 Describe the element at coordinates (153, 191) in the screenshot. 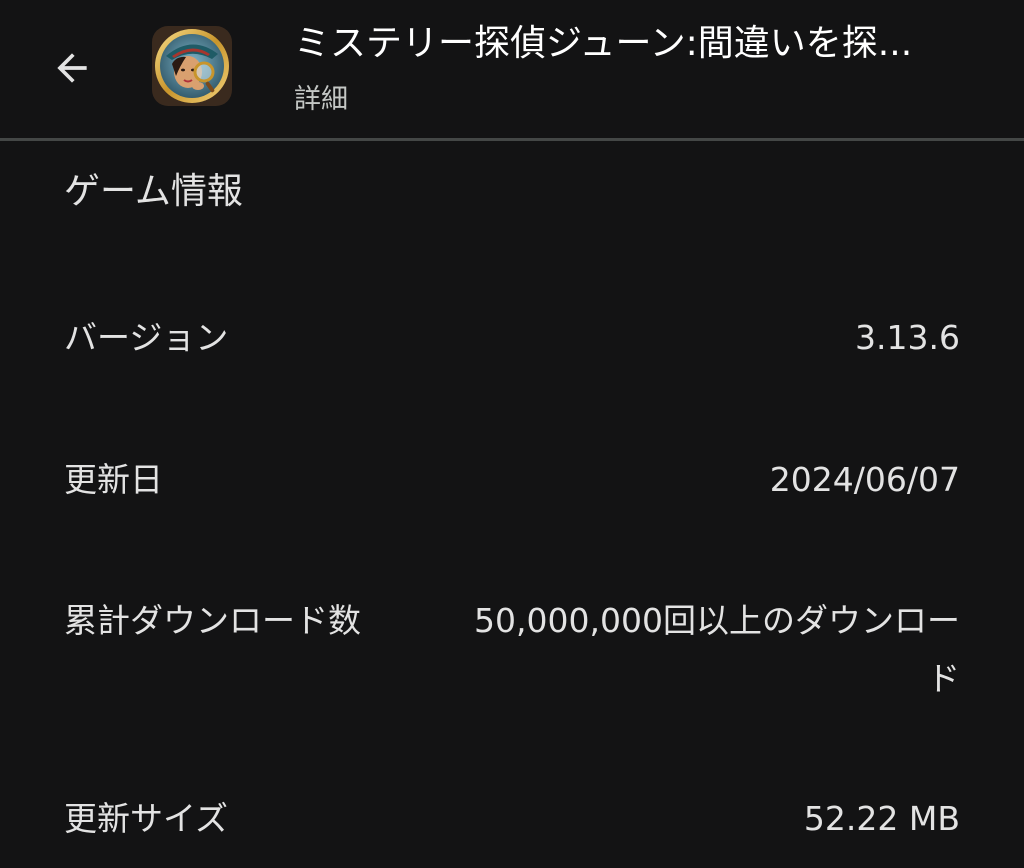

I see `section-title: ゲーム情報` at that location.